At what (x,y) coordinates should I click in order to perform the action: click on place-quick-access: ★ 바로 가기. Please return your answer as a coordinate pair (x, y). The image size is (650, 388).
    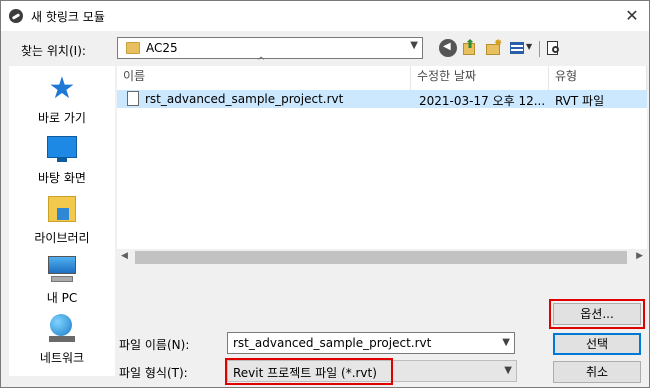
    Looking at the image, I should click on (62, 100).